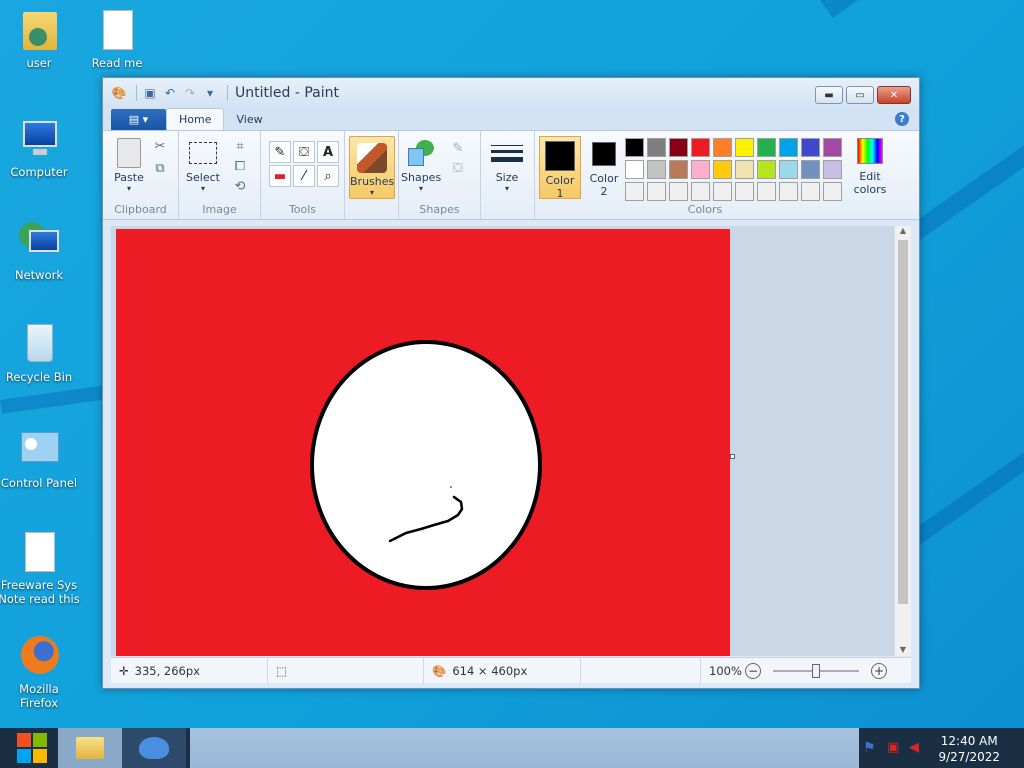  What do you see at coordinates (119, 93) in the screenshot?
I see `paint-app-icon: 🎨` at bounding box center [119, 93].